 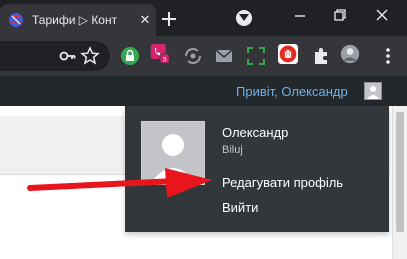 What do you see at coordinates (119, 183) in the screenshot?
I see `annotation-arrow-icon` at bounding box center [119, 183].